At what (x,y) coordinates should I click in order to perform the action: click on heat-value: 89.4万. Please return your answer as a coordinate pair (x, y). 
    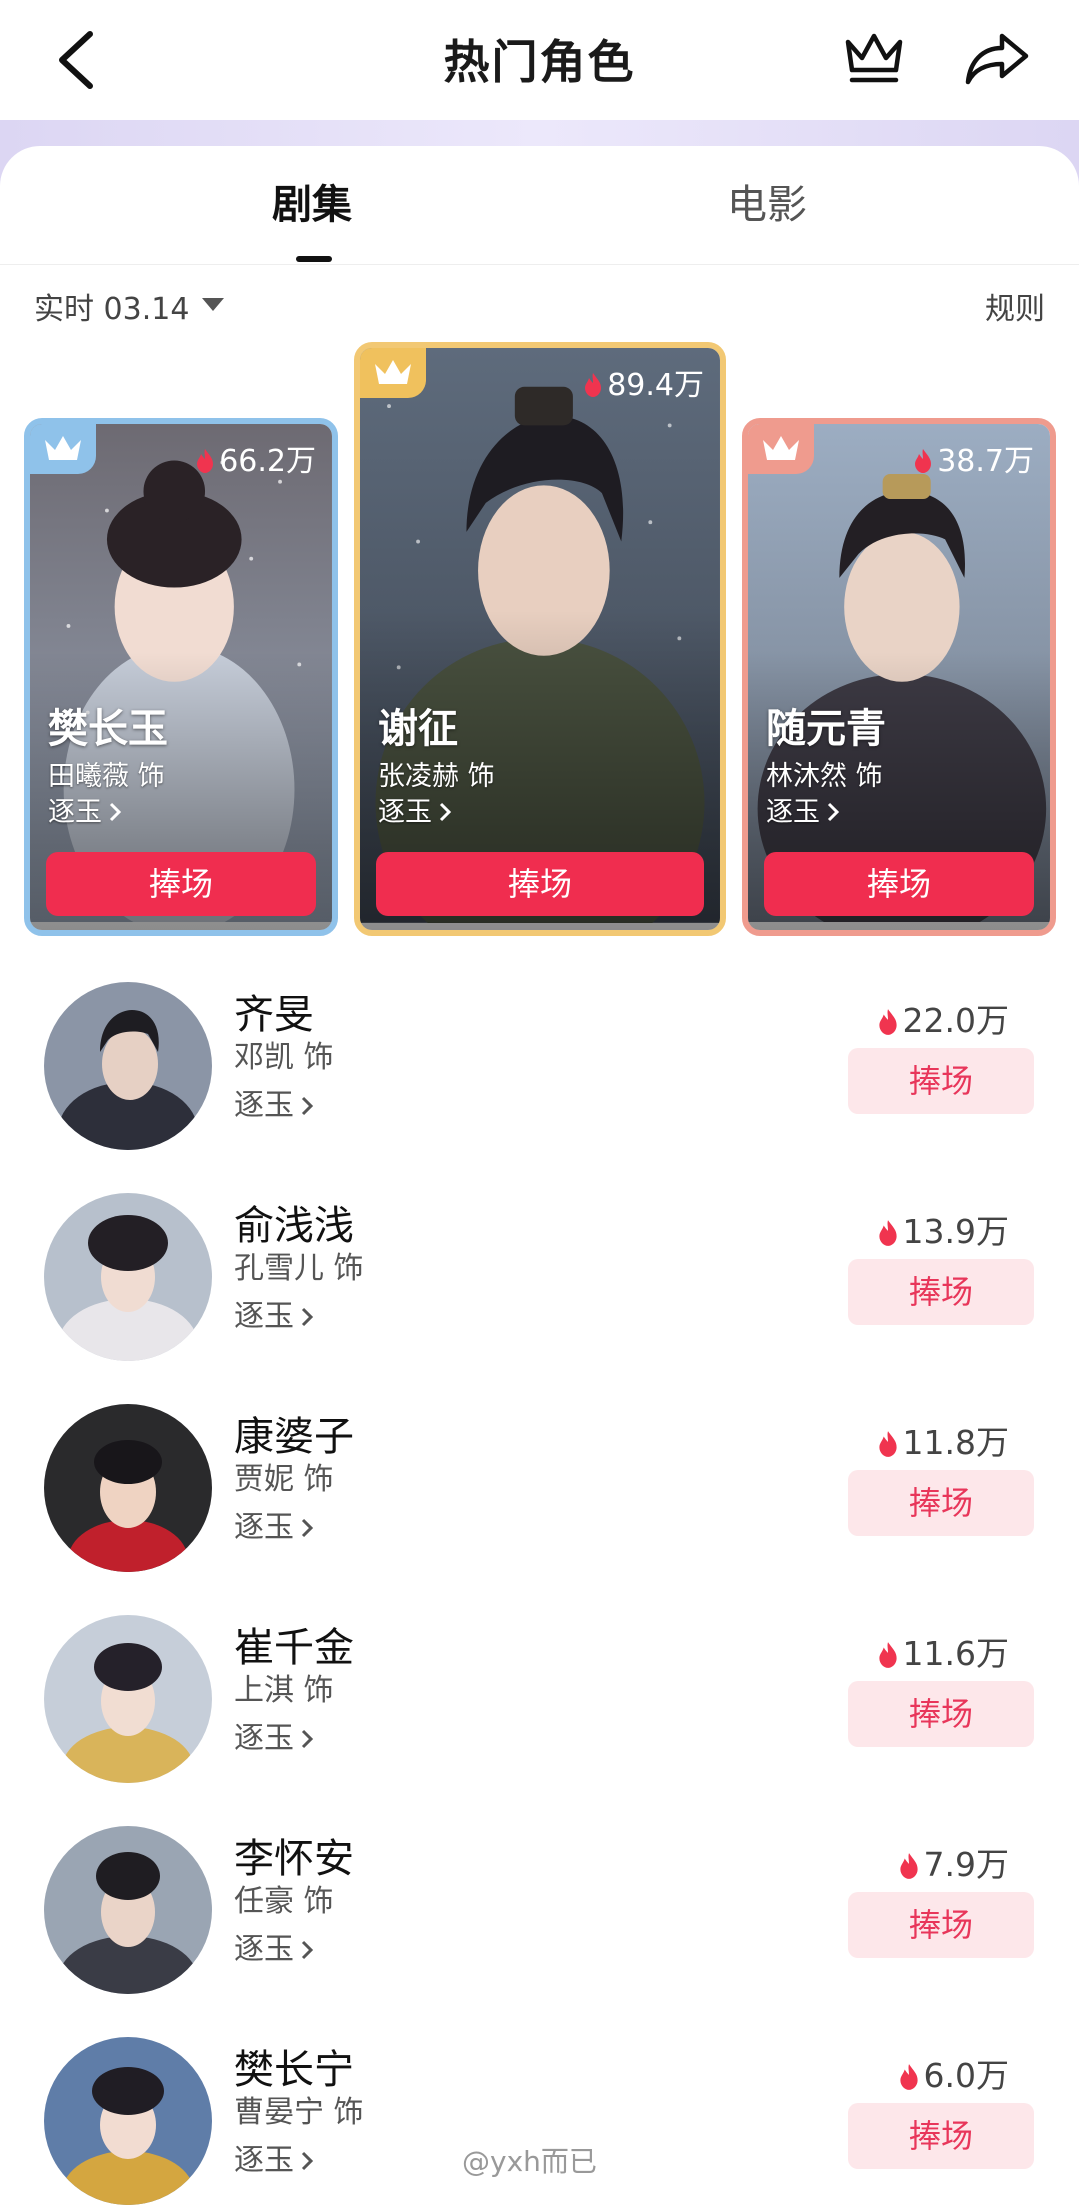
    Looking at the image, I should click on (643, 382).